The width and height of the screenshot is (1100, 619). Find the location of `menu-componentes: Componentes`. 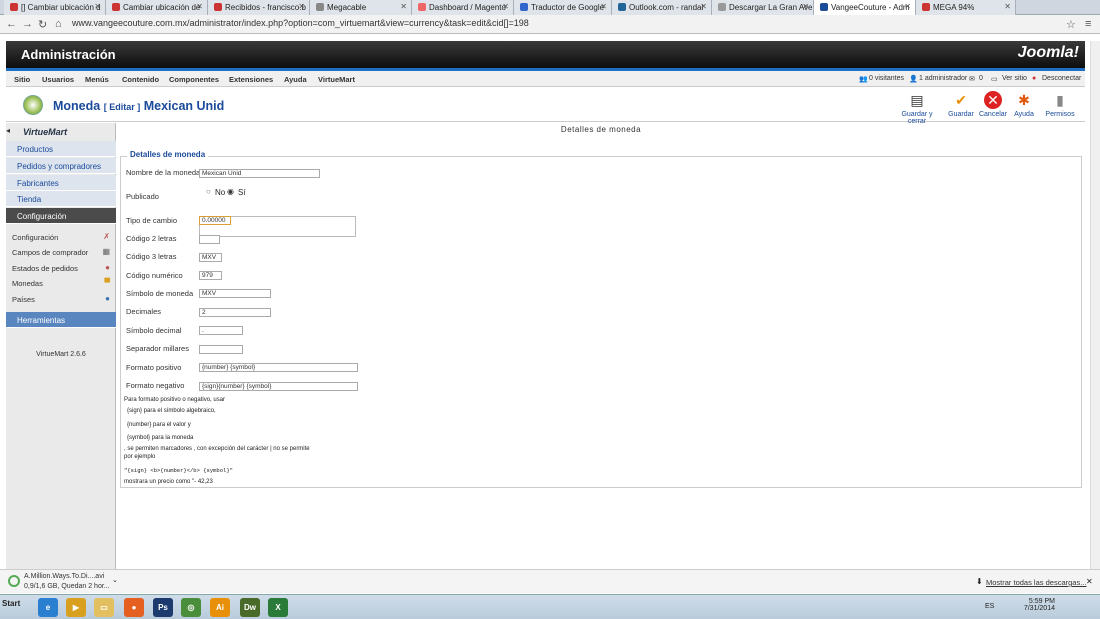

menu-componentes: Componentes is located at coordinates (194, 79).